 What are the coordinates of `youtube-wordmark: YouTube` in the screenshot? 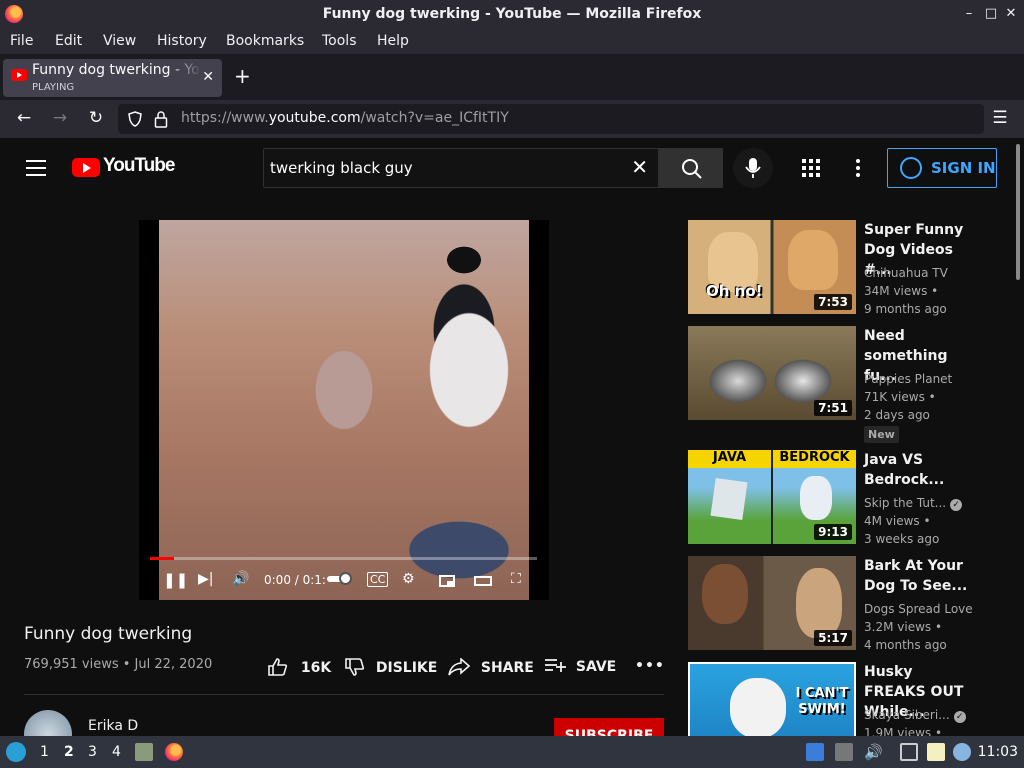 It's located at (139, 166).